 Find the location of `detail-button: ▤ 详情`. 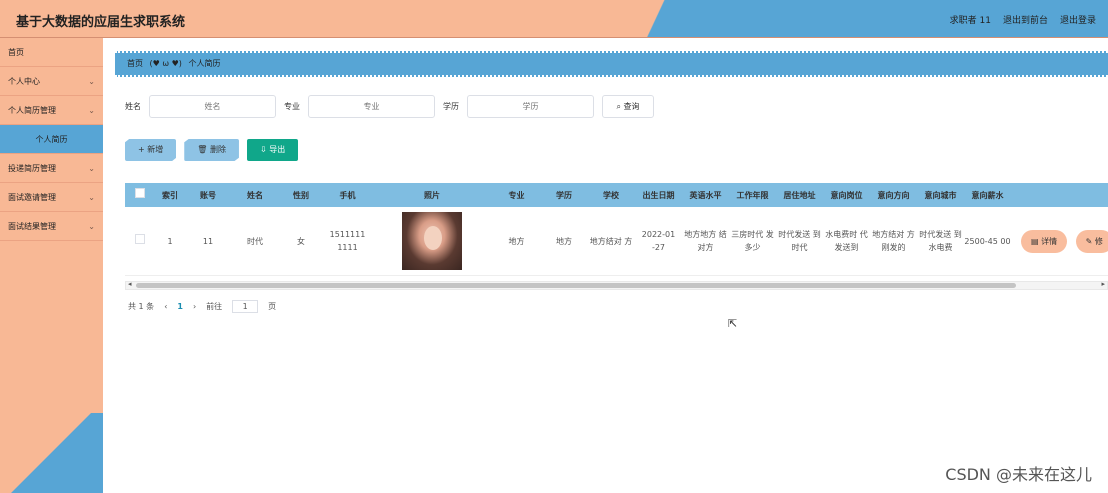

detail-button: ▤ 详情 is located at coordinates (1044, 241).